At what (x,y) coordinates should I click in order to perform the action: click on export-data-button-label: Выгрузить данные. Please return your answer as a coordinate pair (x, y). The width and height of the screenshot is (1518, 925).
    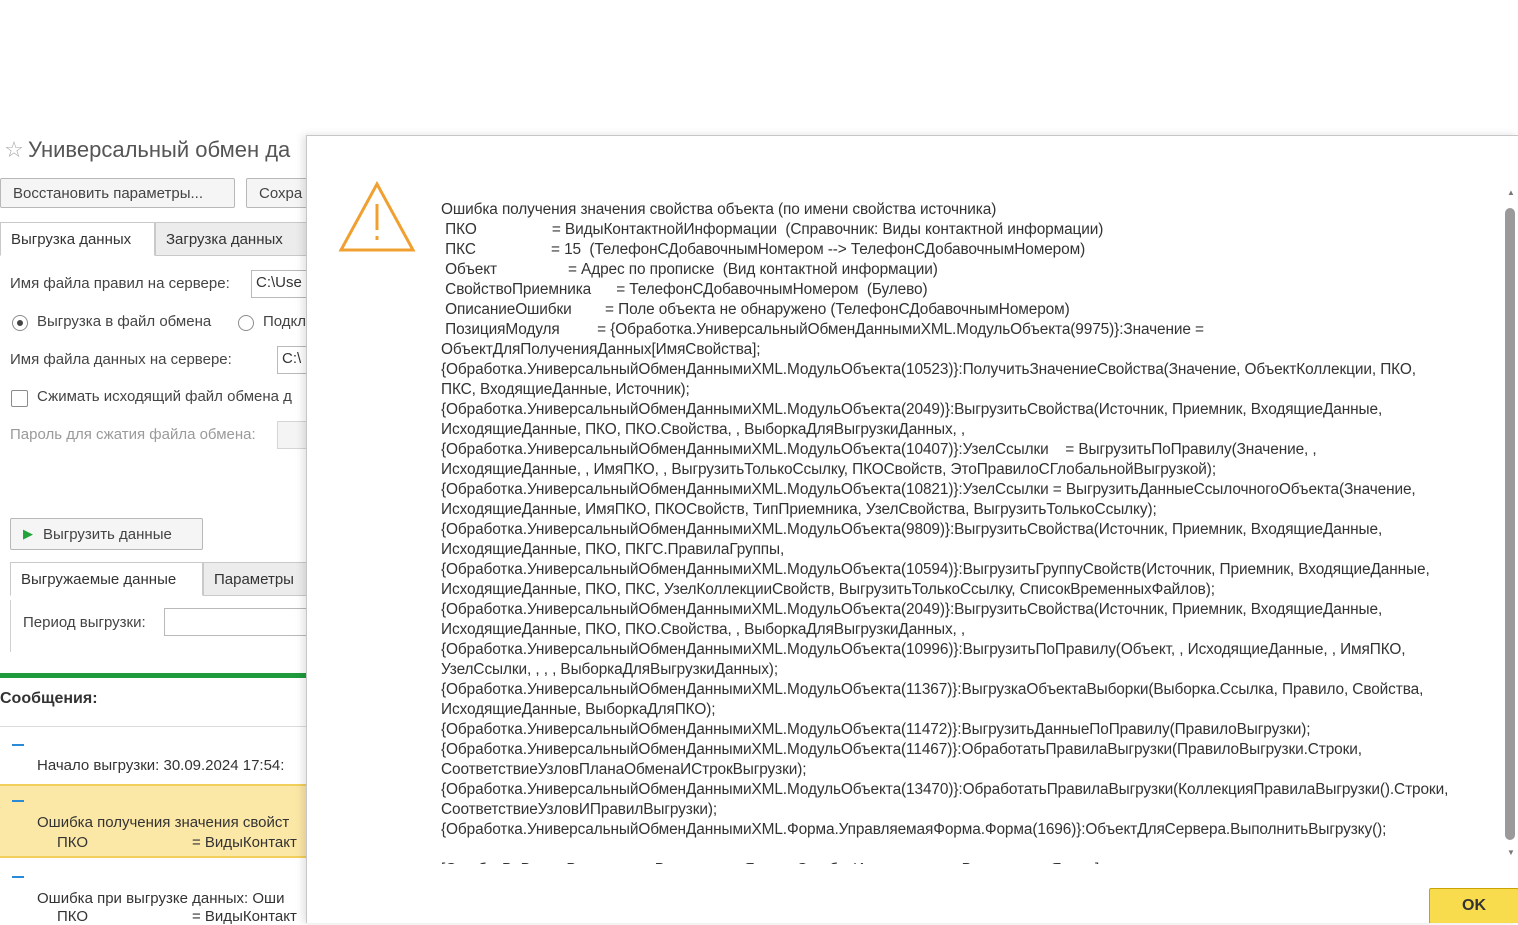
    Looking at the image, I should click on (107, 534).